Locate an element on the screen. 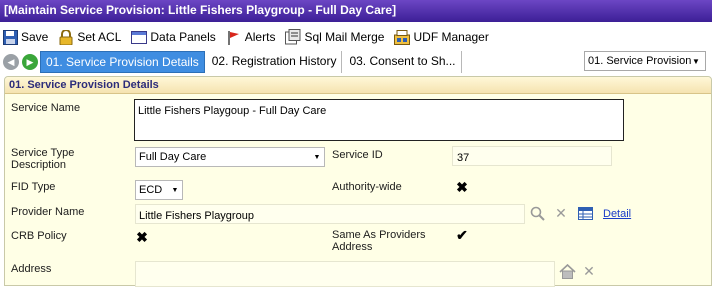  set-acl-label: Set ACL is located at coordinates (99, 37).